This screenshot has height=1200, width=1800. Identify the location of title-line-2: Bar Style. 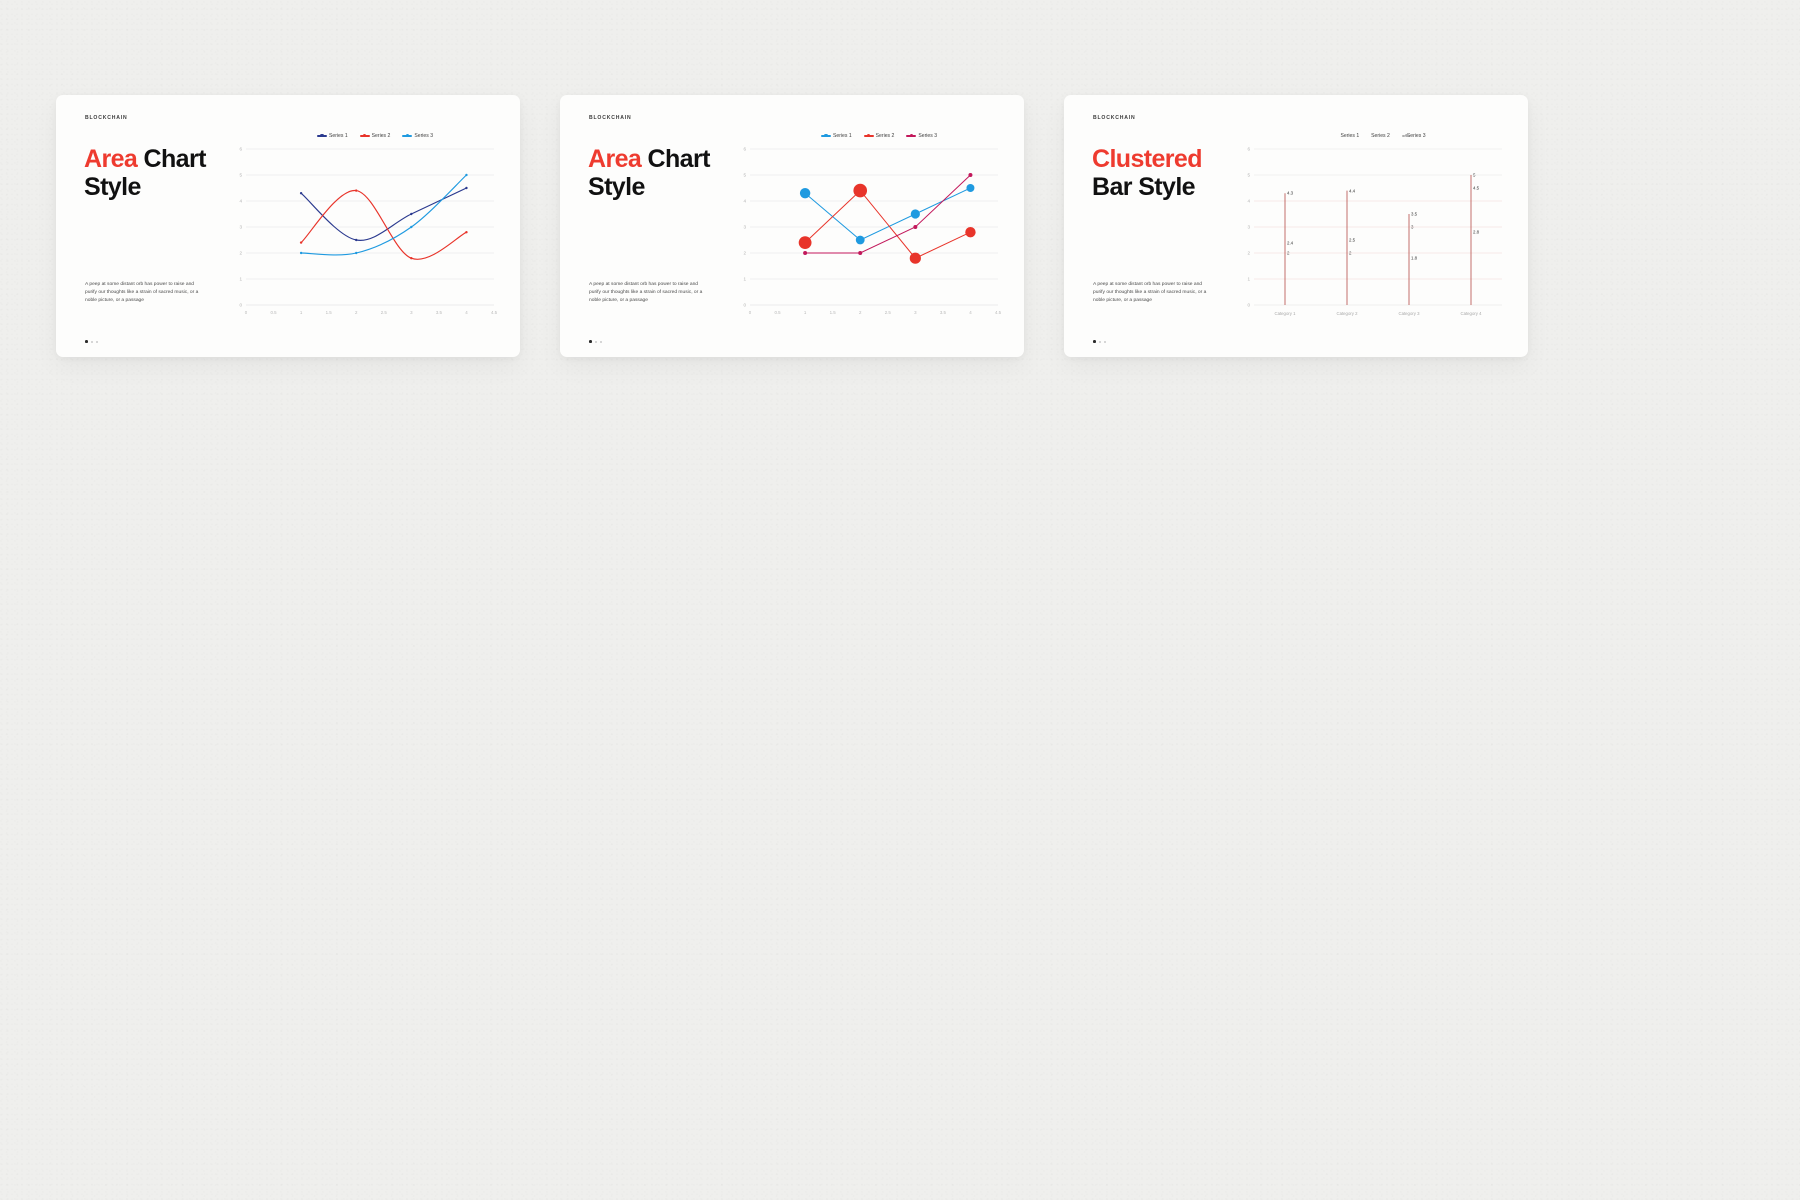
(1144, 187).